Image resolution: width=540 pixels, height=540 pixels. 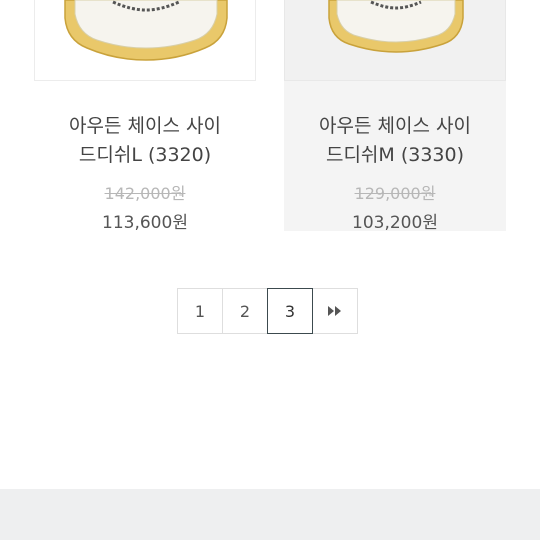 I want to click on product-name: 아우든 체이스 사이 드디쉬L (3320), so click(x=145, y=141).